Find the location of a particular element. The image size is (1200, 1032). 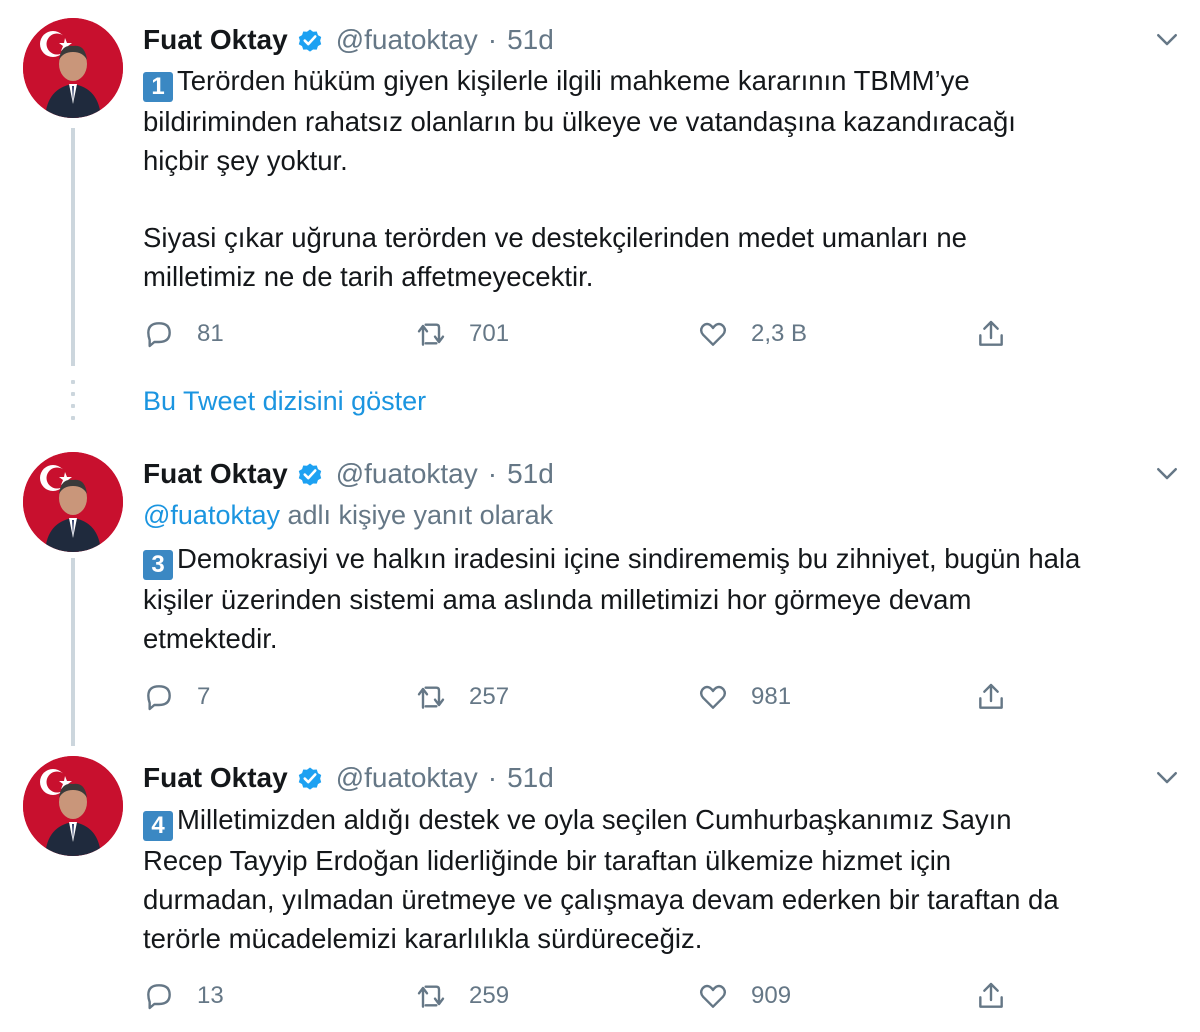

tweet-actions: 81 701 2,3 B is located at coordinates (593, 334).